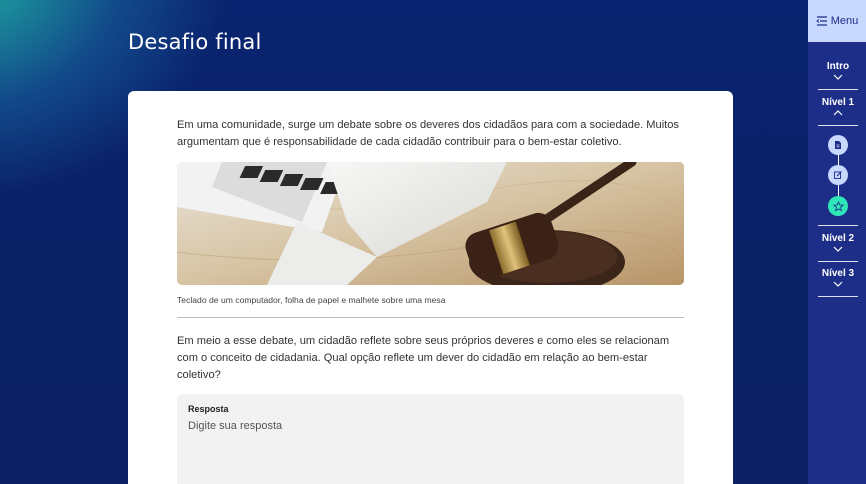  I want to click on step-star, so click(838, 206).